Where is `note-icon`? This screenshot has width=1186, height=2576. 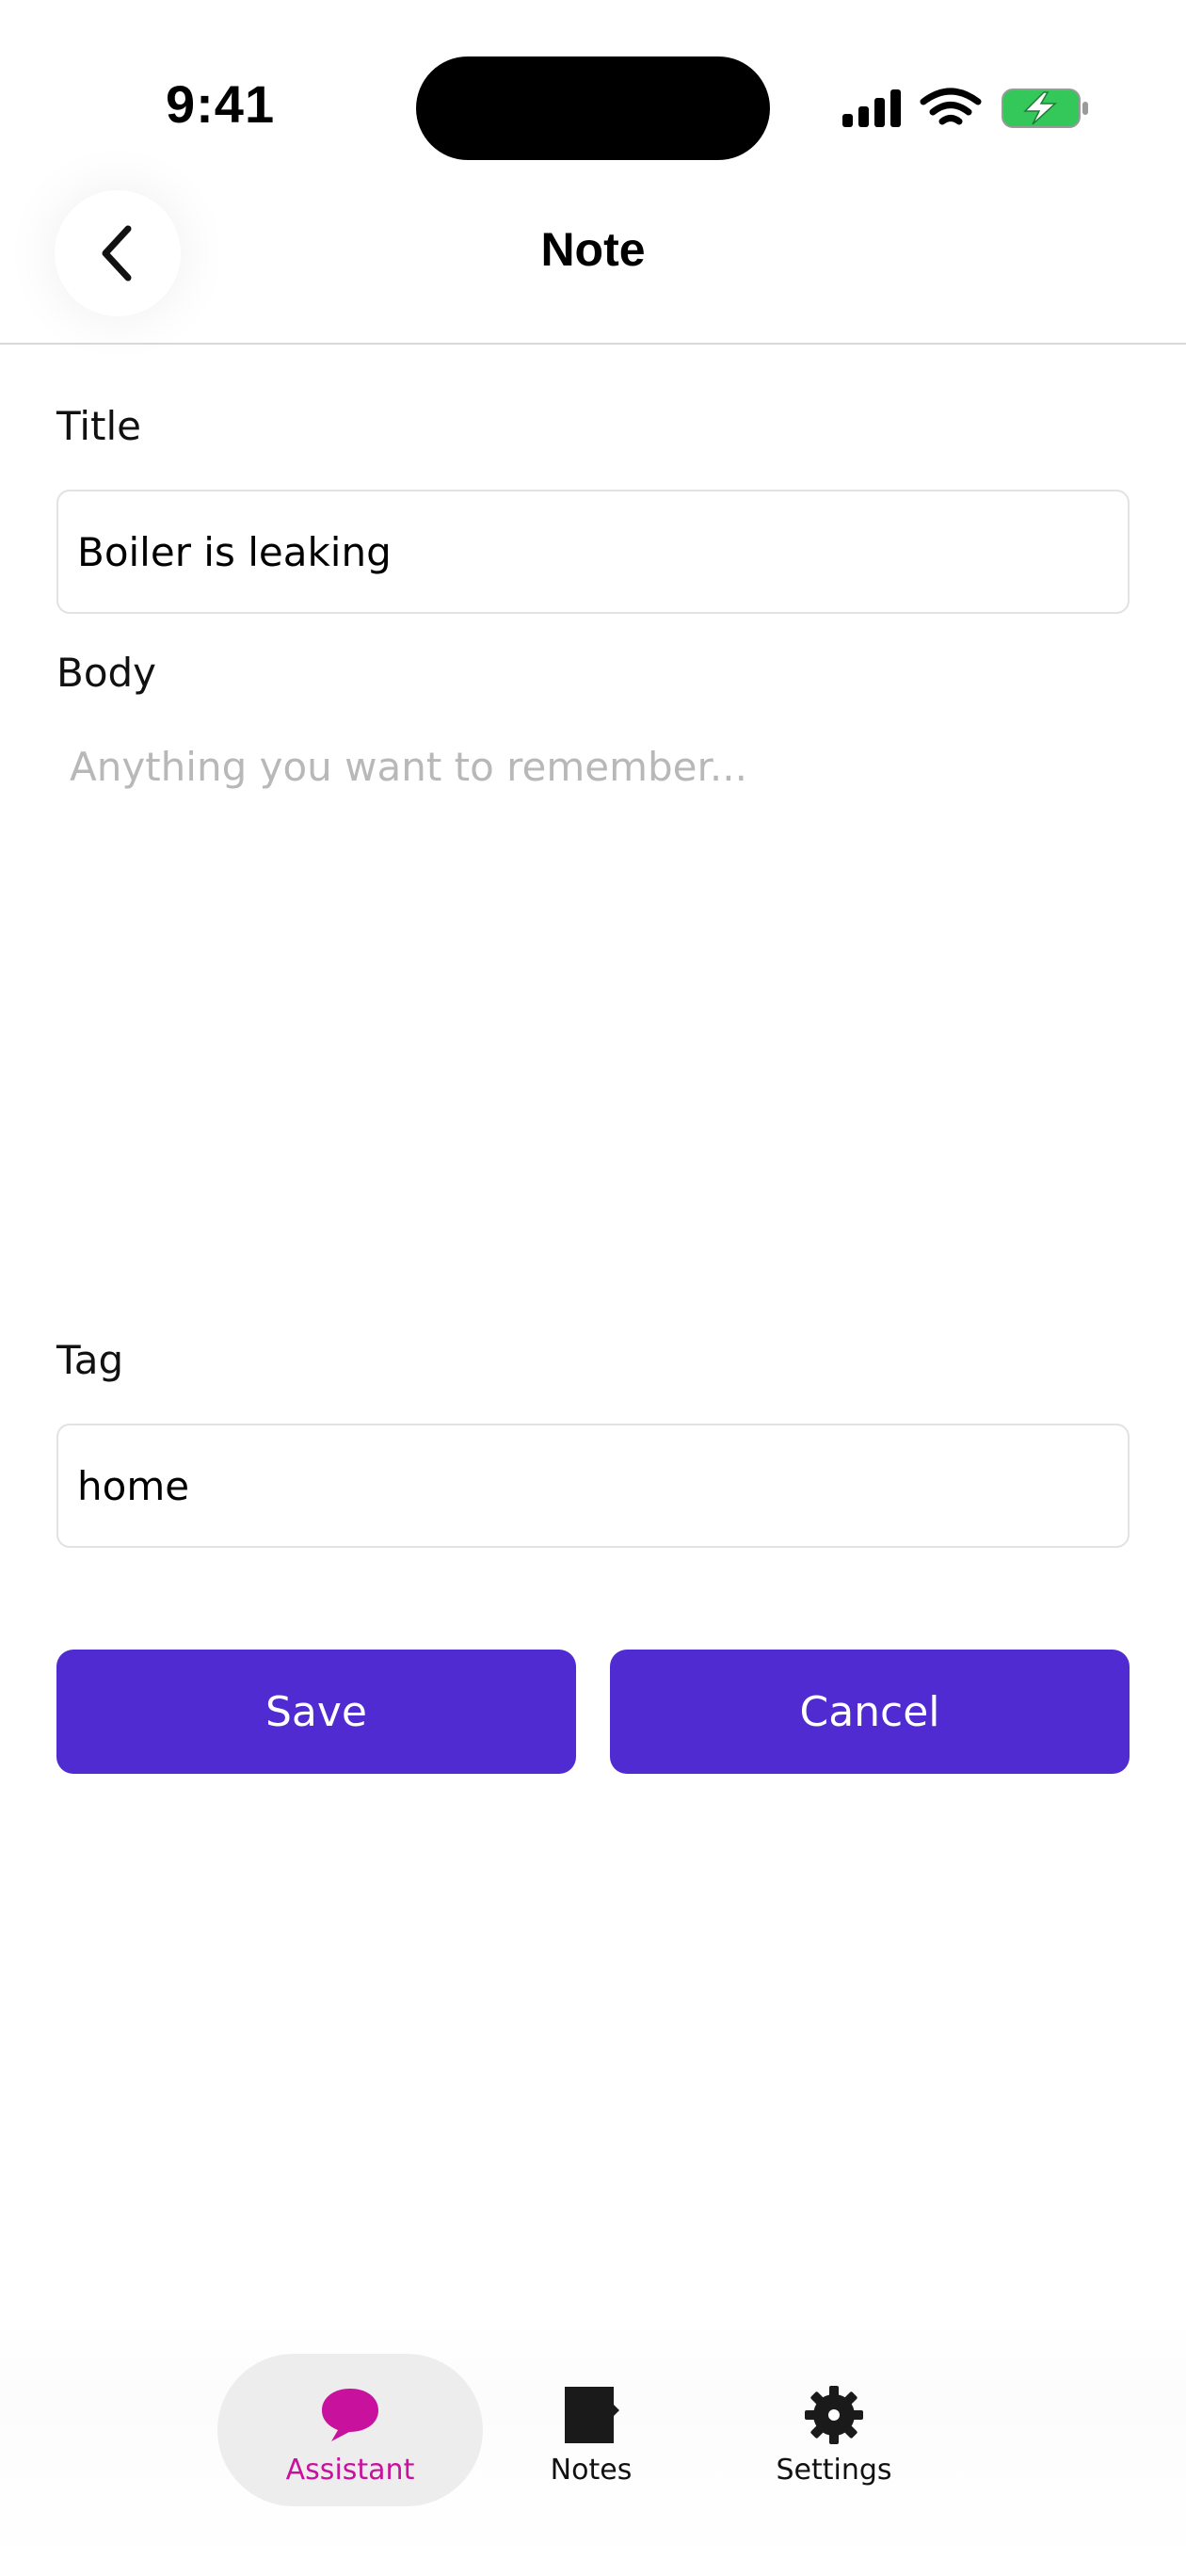
note-icon is located at coordinates (591, 2415).